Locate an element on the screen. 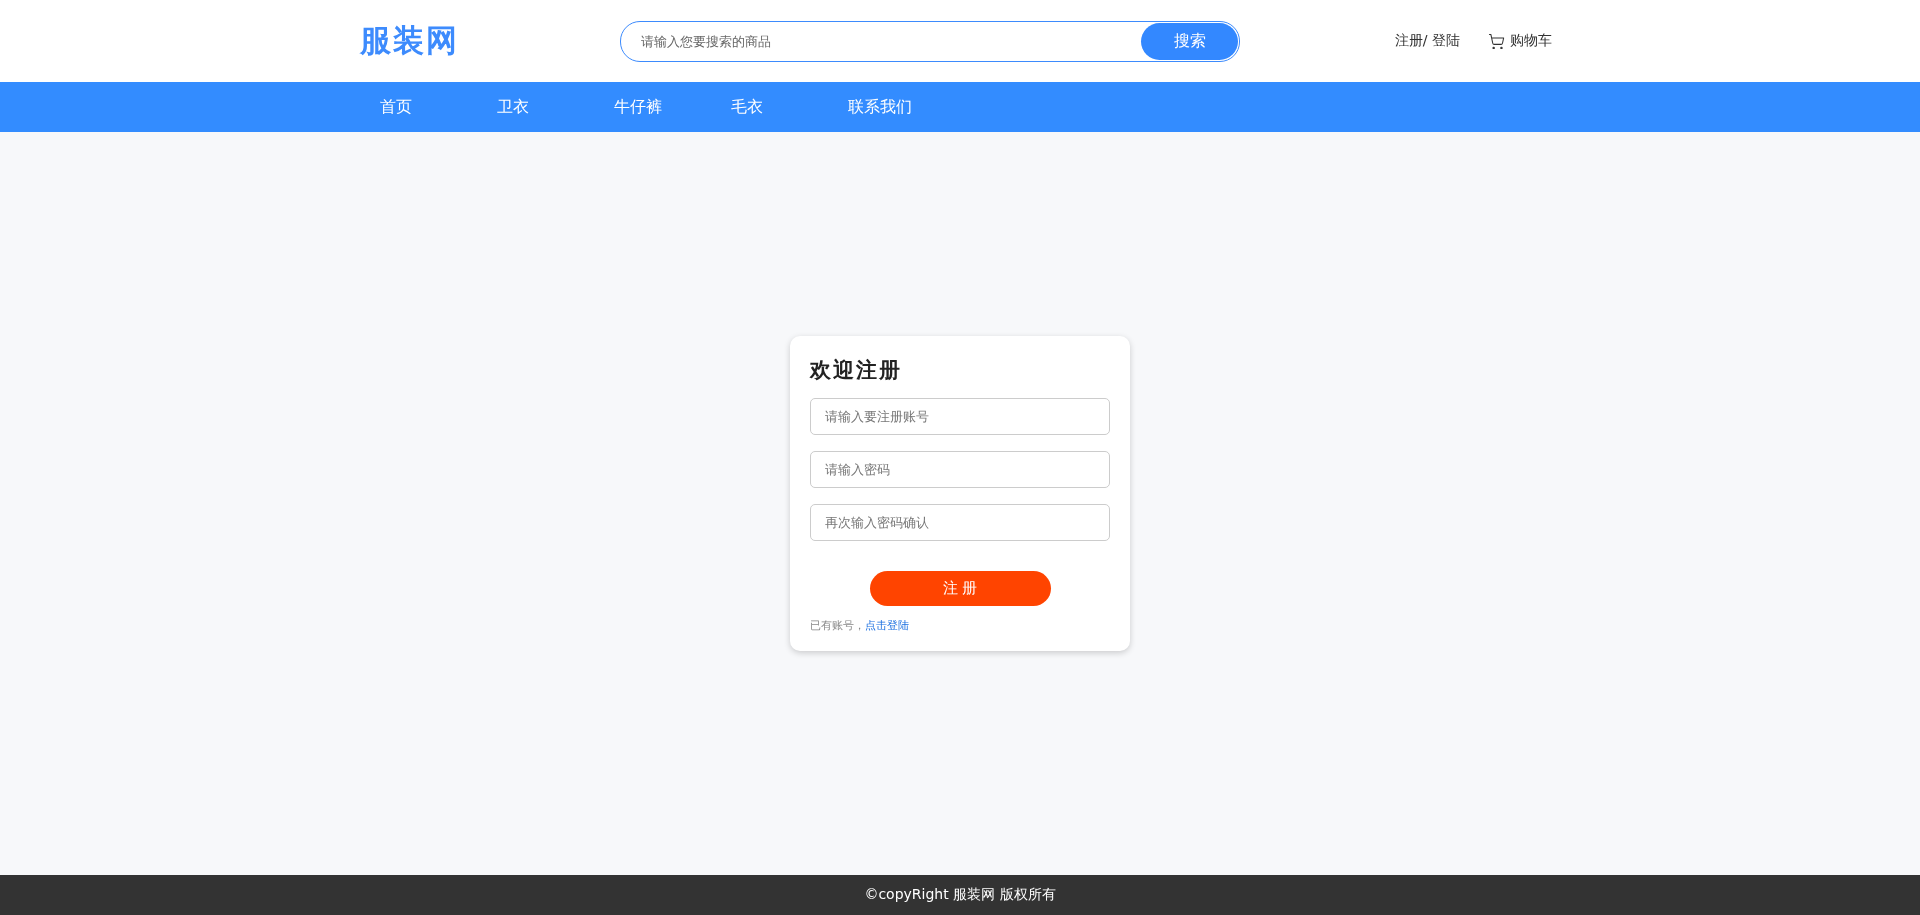 Image resolution: width=1920 pixels, height=915 pixels. input-field: 再次输入密码确认 is located at coordinates (960, 522).